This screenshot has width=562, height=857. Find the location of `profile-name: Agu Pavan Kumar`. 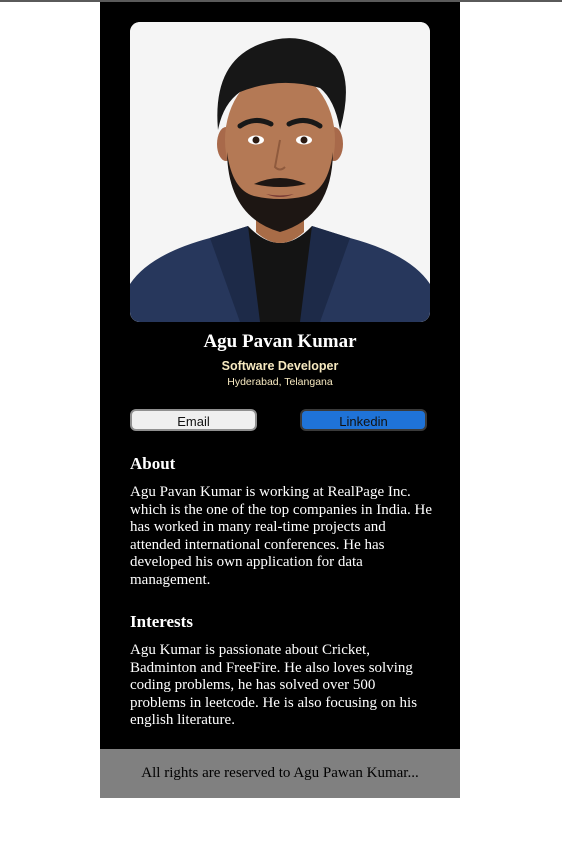

profile-name: Agu Pavan Kumar is located at coordinates (280, 341).